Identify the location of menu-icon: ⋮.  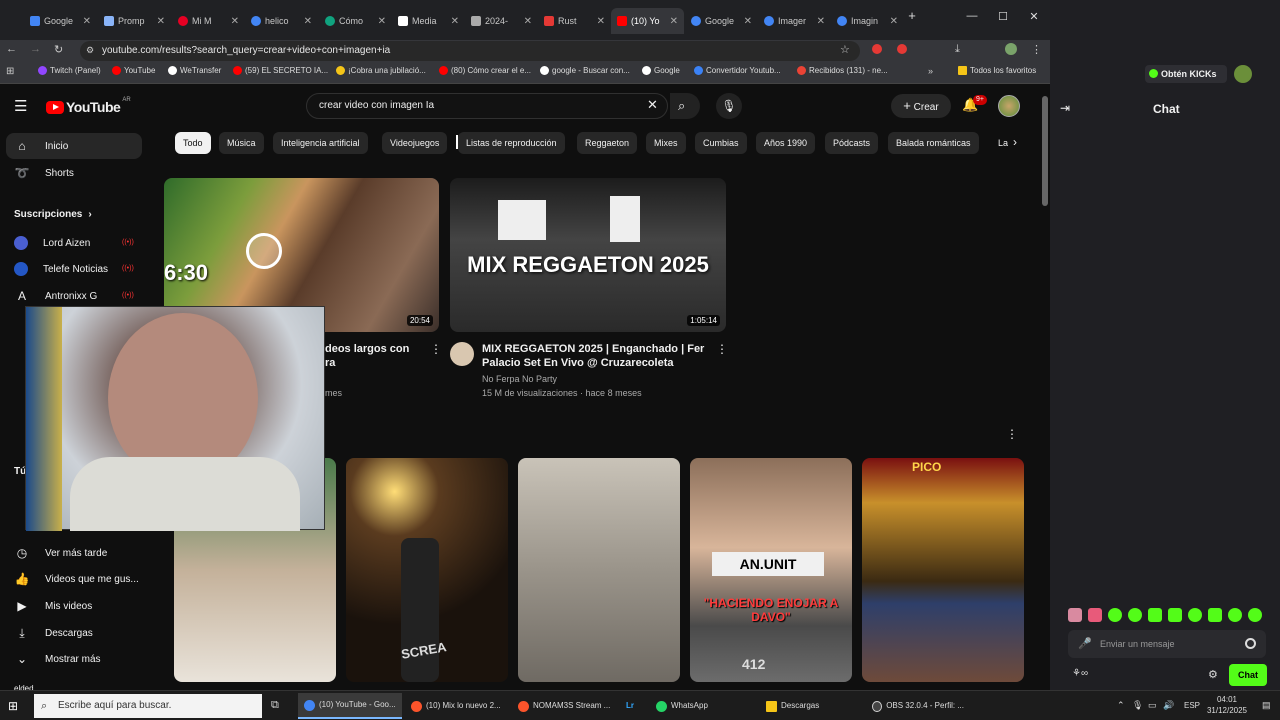
(1036, 49).